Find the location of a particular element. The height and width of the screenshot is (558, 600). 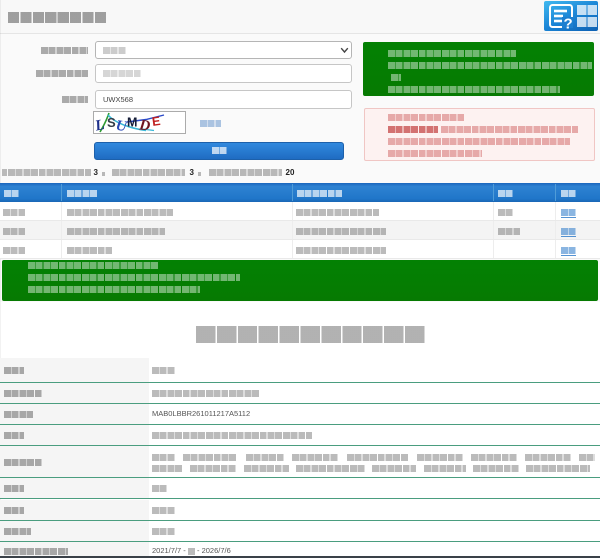

svg-text: M is located at coordinates (132, 123).